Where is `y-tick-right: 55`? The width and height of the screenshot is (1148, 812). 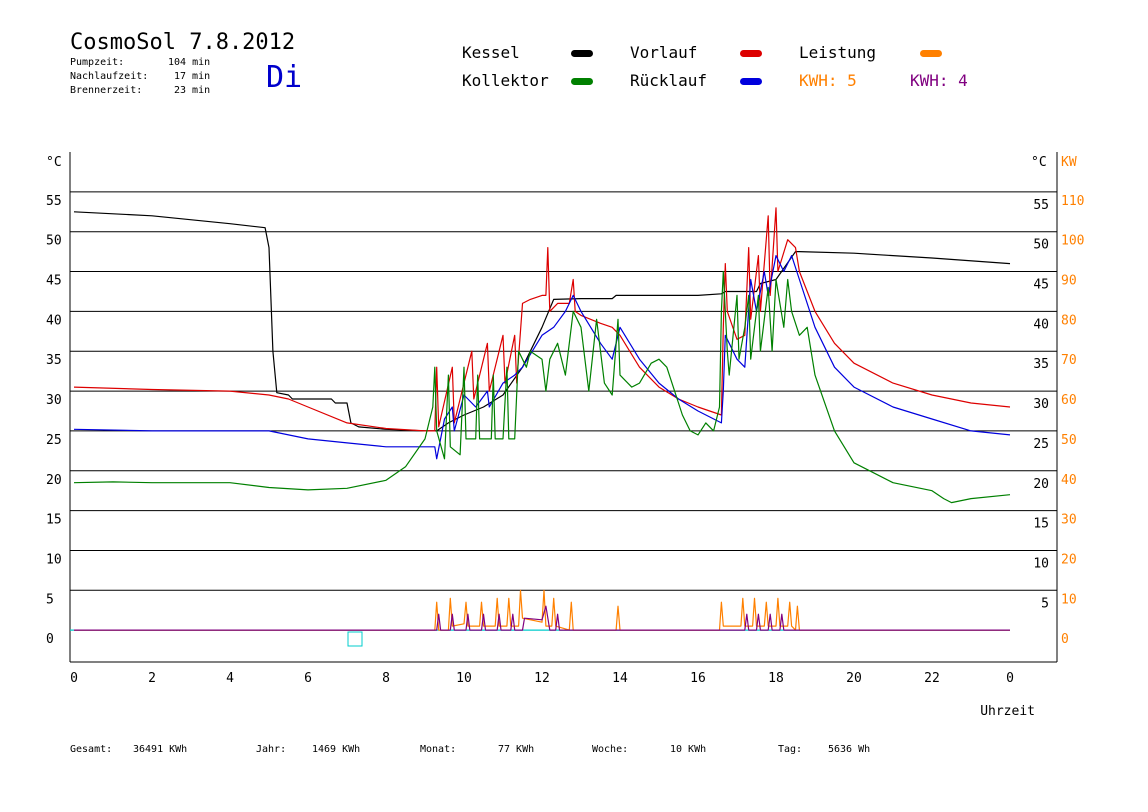 y-tick-right: 55 is located at coordinates (1041, 205).